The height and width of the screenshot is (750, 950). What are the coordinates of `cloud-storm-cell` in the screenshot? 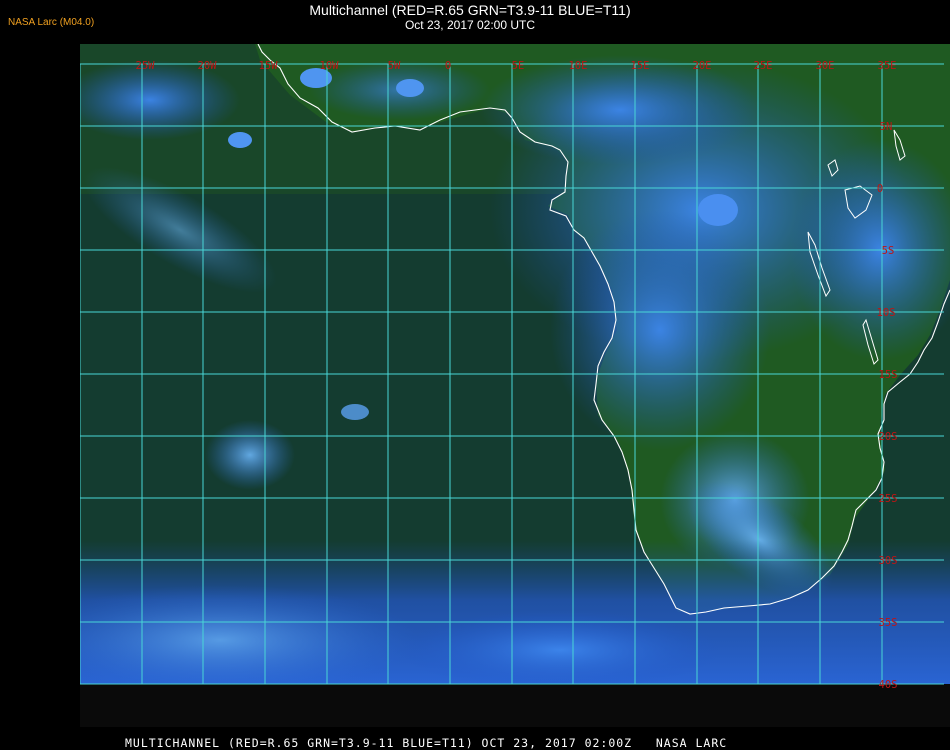 It's located at (718, 210).